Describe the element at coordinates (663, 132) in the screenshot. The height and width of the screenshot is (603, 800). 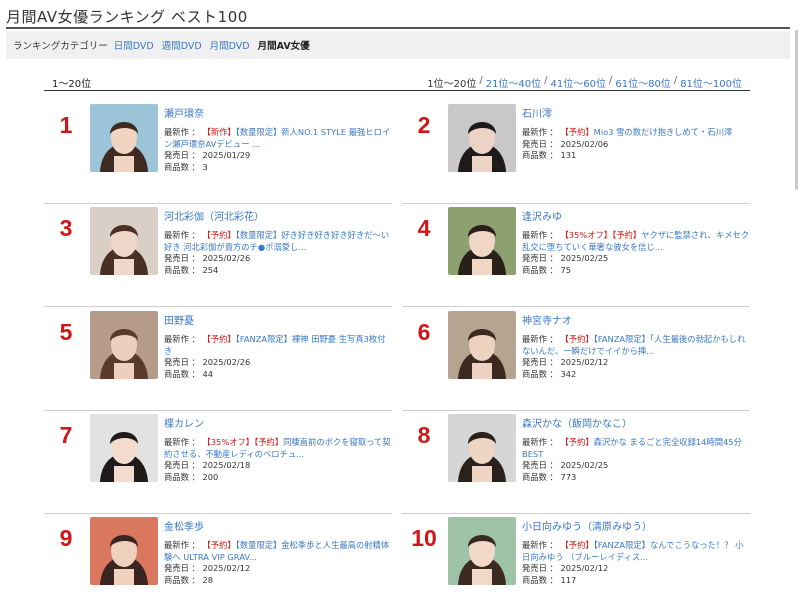
I see `latest-work-link: Mio3 雪の数だけ抱きしめて・石川澪` at that location.